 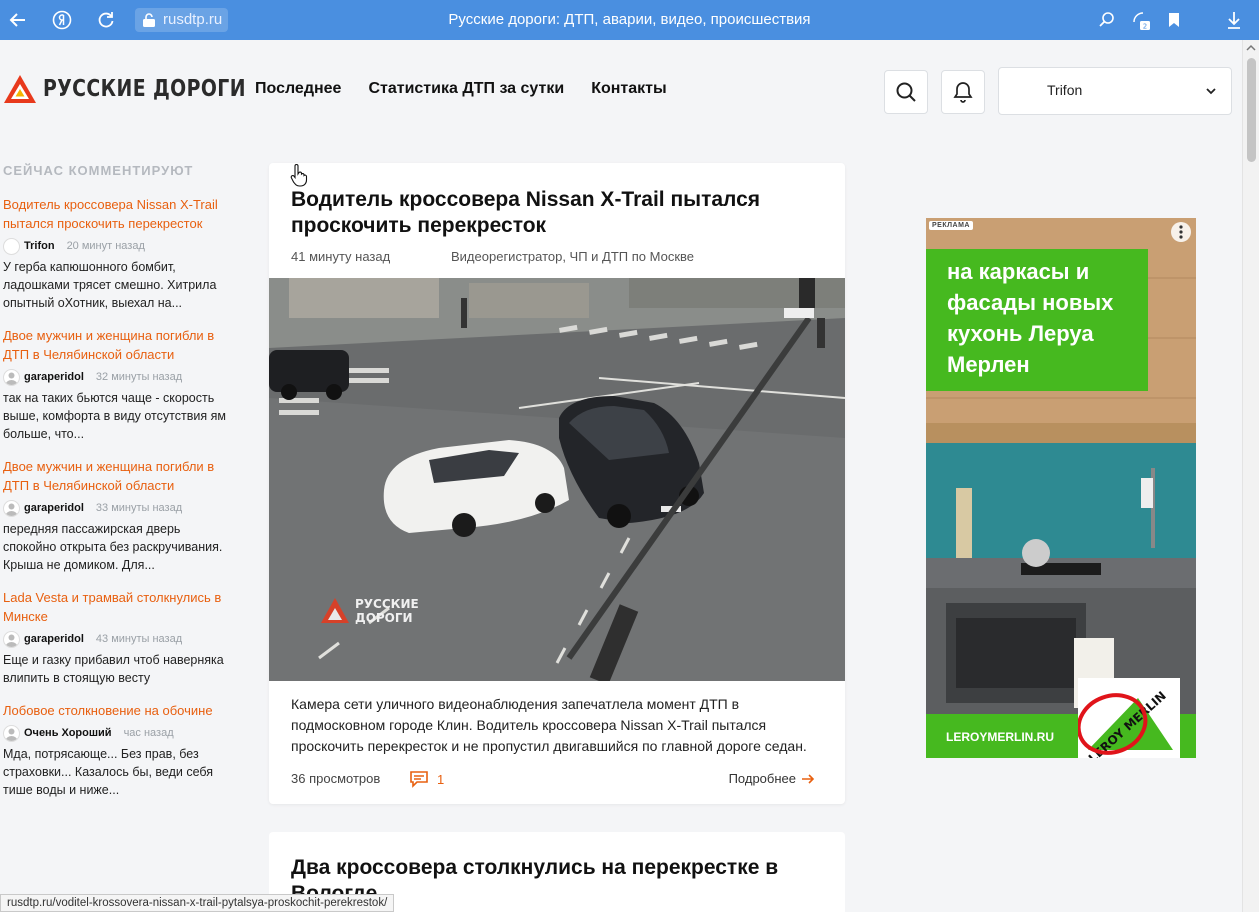 I want to click on address-bar: rusdtp.ru, so click(x=182, y=20).